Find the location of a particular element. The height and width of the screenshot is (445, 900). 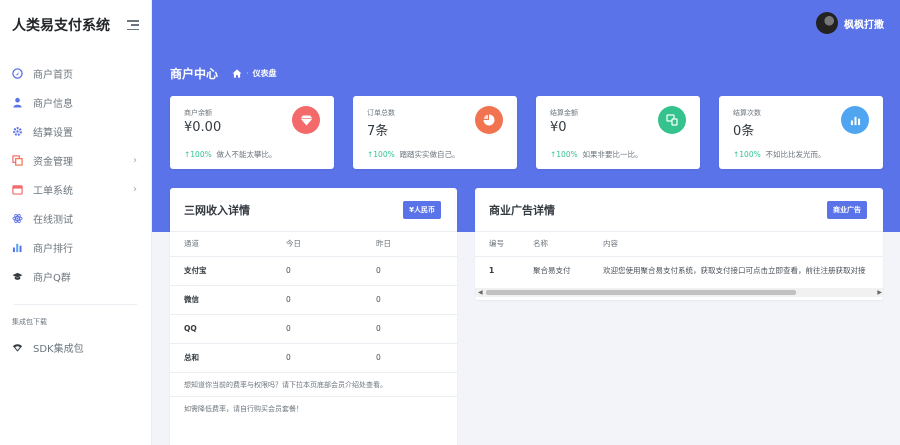

sidebar-item-label: 商户Q群 is located at coordinates (52, 278).